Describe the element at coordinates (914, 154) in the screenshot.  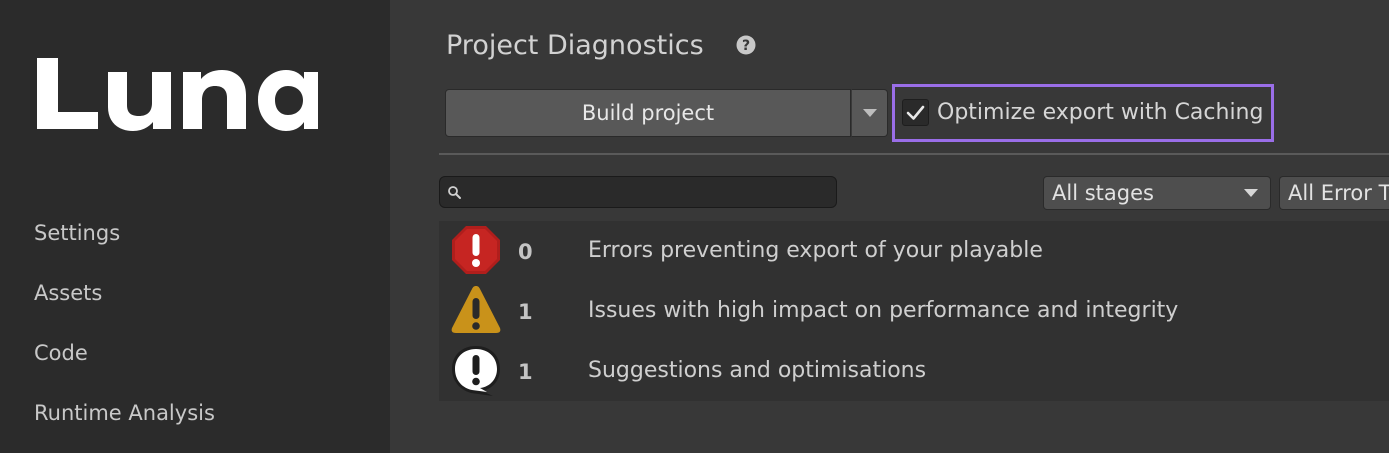
I see `divider` at that location.